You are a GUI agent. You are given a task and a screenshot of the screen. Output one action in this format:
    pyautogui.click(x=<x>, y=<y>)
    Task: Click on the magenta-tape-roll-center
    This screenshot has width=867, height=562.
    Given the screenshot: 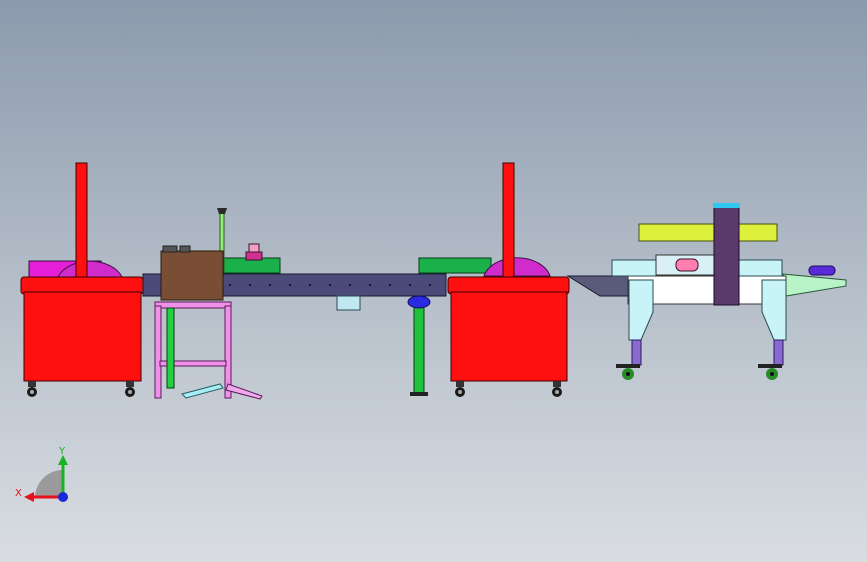 What is the action you would take?
    pyautogui.click(x=517, y=267)
    